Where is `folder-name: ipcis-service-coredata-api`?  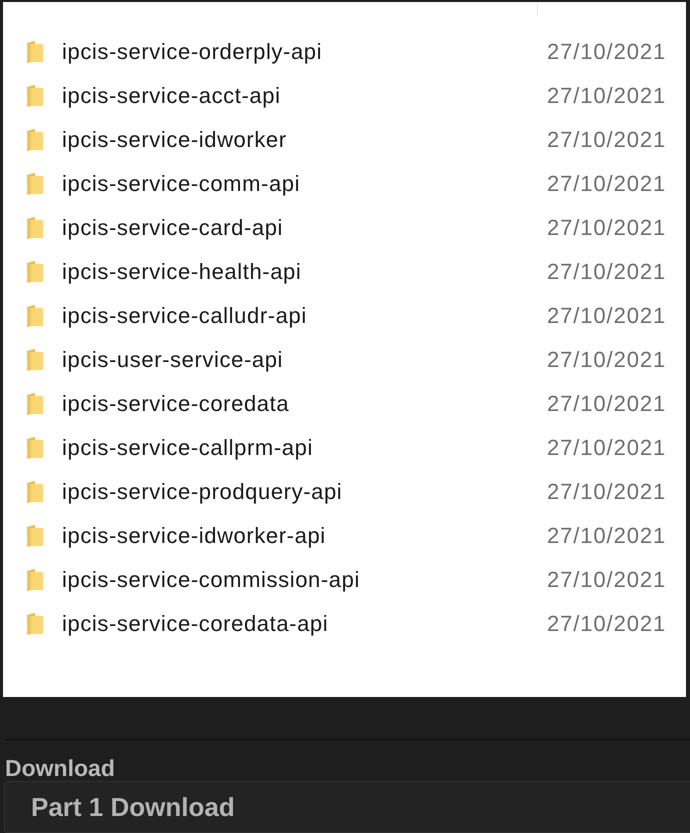
folder-name: ipcis-service-coredata-api is located at coordinates (297, 624).